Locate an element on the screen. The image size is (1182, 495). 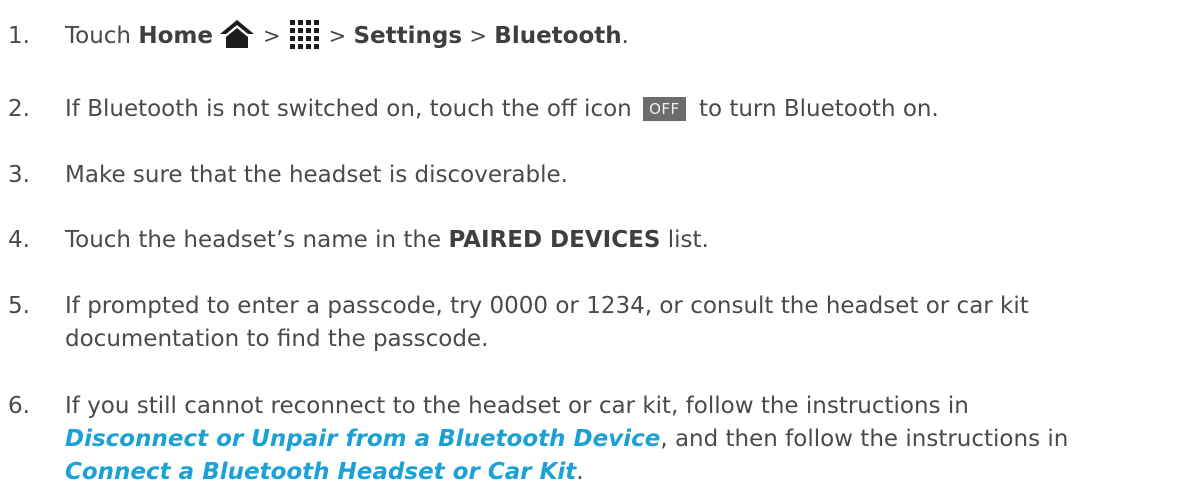
step-post-text: , and then follow the instructions in is located at coordinates (864, 439).